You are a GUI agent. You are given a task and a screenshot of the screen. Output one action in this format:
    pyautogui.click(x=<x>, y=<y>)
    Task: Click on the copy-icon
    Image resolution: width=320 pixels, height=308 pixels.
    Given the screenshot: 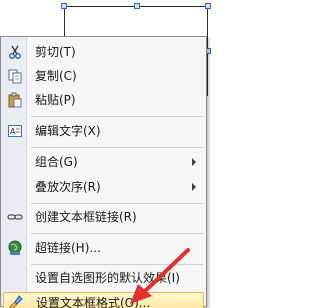 What is the action you would take?
    pyautogui.click(x=15, y=76)
    